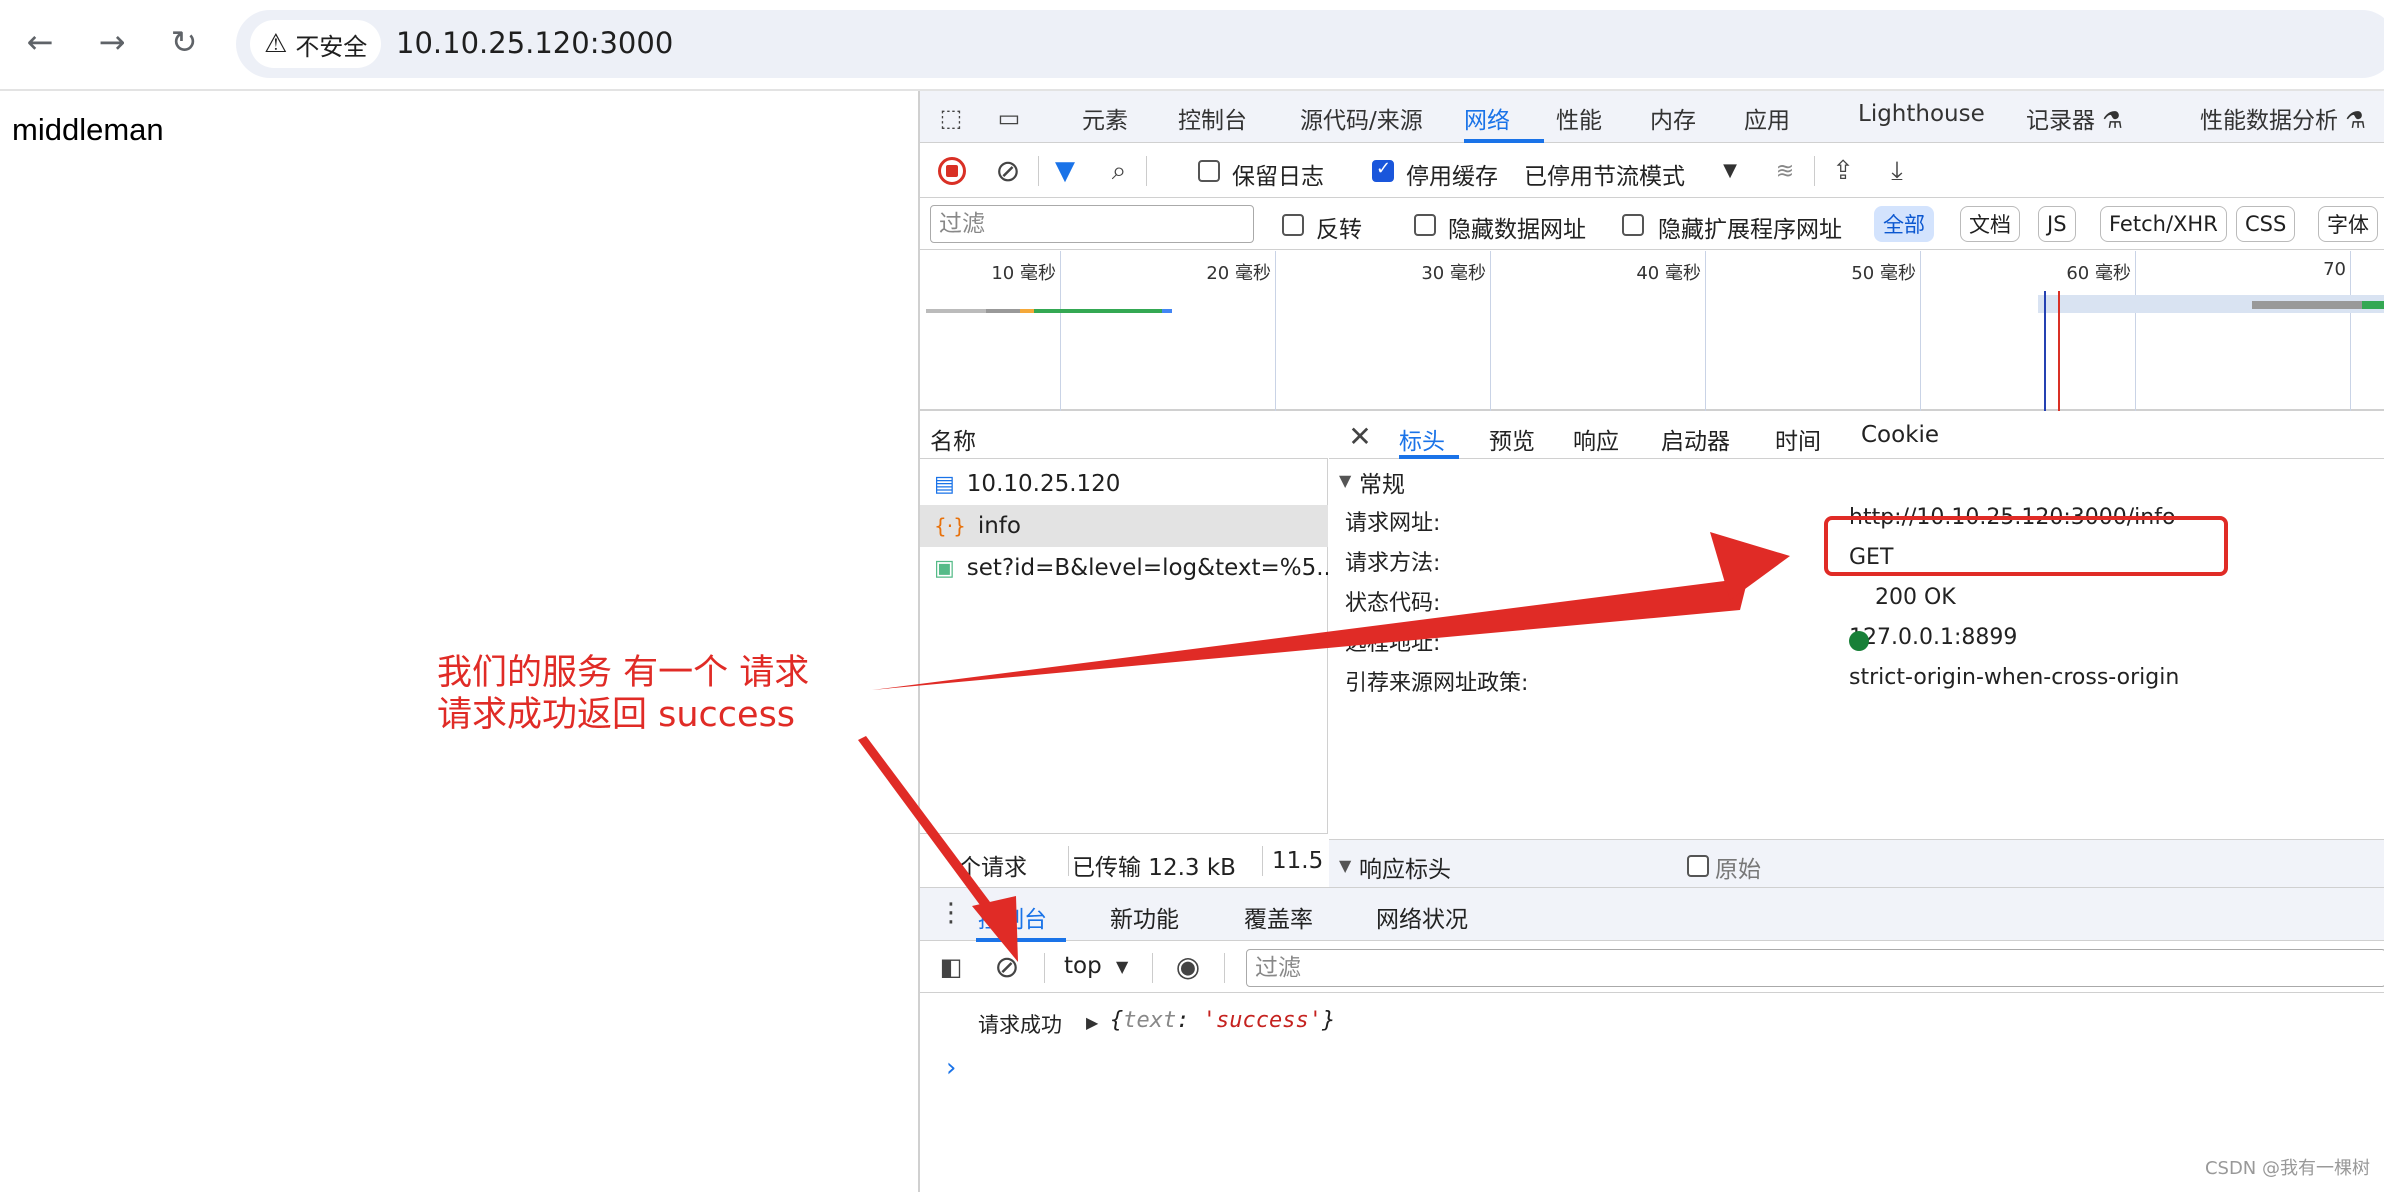  I want to click on annotation-line-2: 请求成功返回 success, so click(616, 715).